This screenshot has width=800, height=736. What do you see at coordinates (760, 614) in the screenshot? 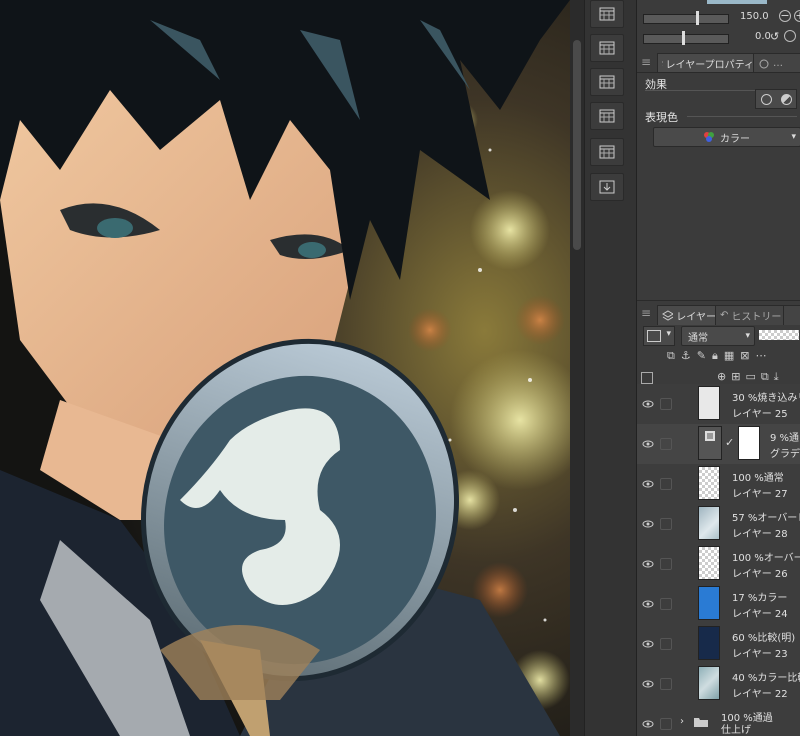
I see `layer-name-label: レイヤー 24` at bounding box center [760, 614].